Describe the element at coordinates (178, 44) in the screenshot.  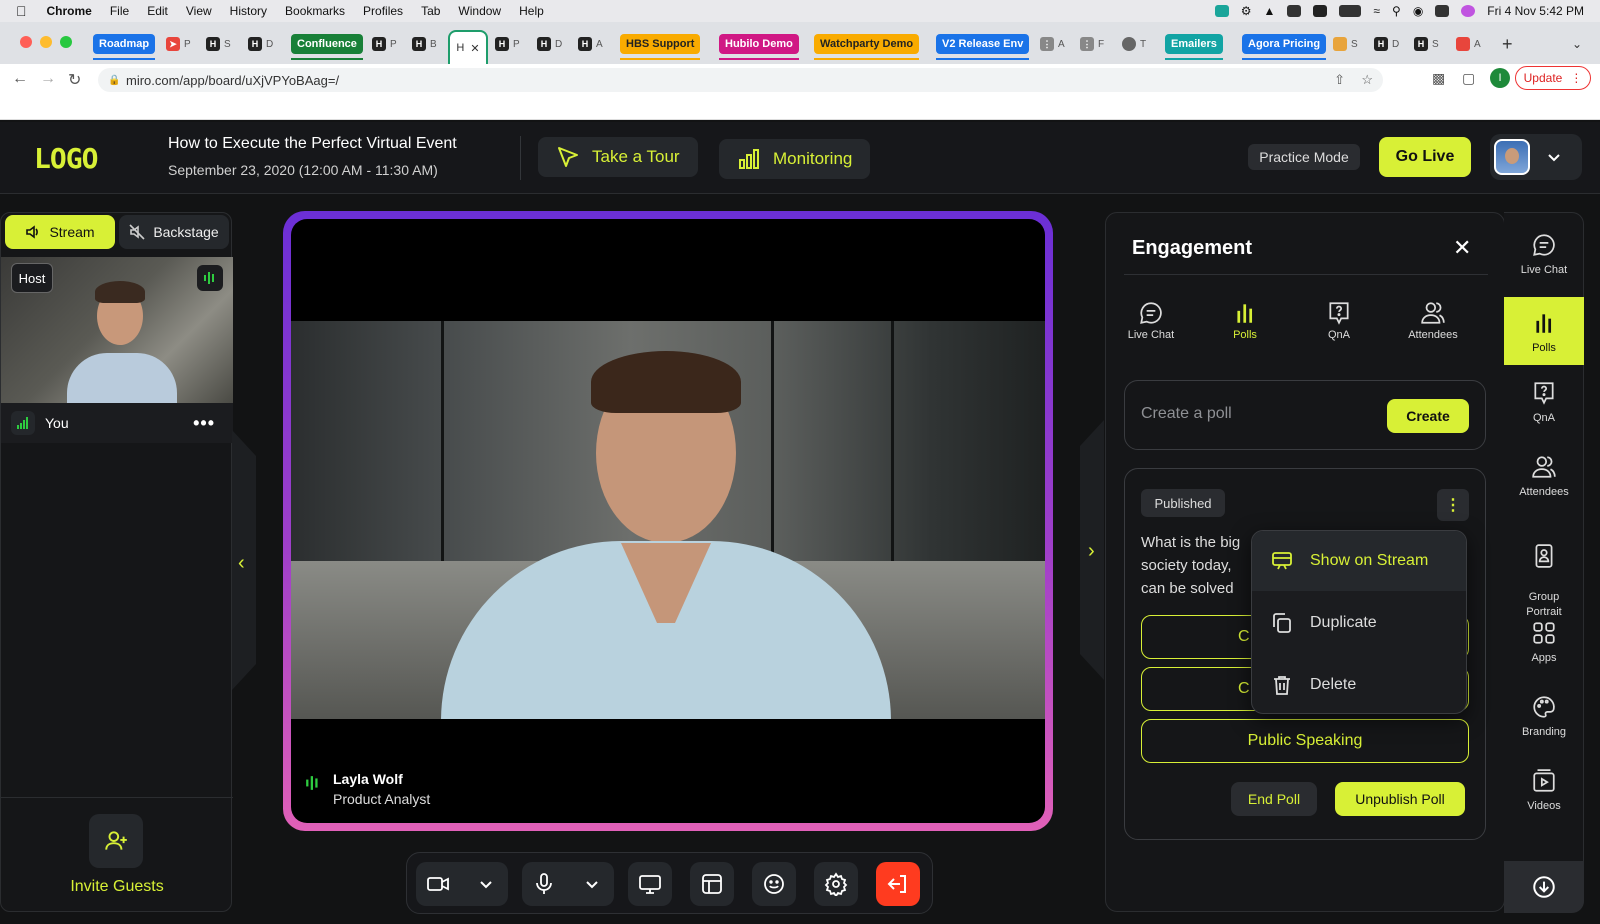
I see `pinned-tab: ➤ P` at that location.